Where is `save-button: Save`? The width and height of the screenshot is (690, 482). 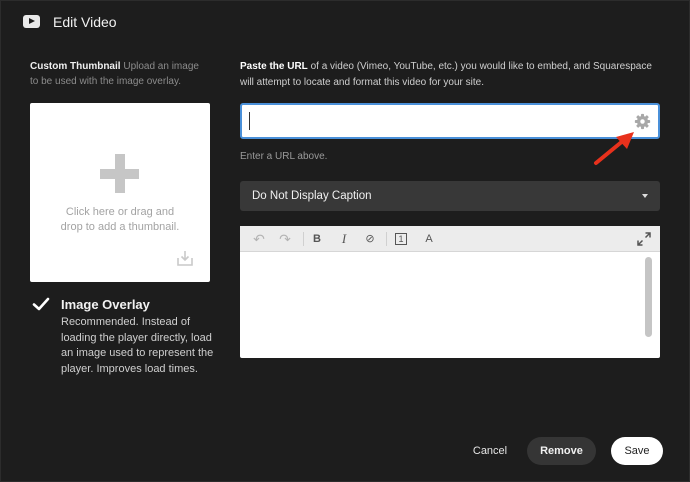 save-button: Save is located at coordinates (637, 451).